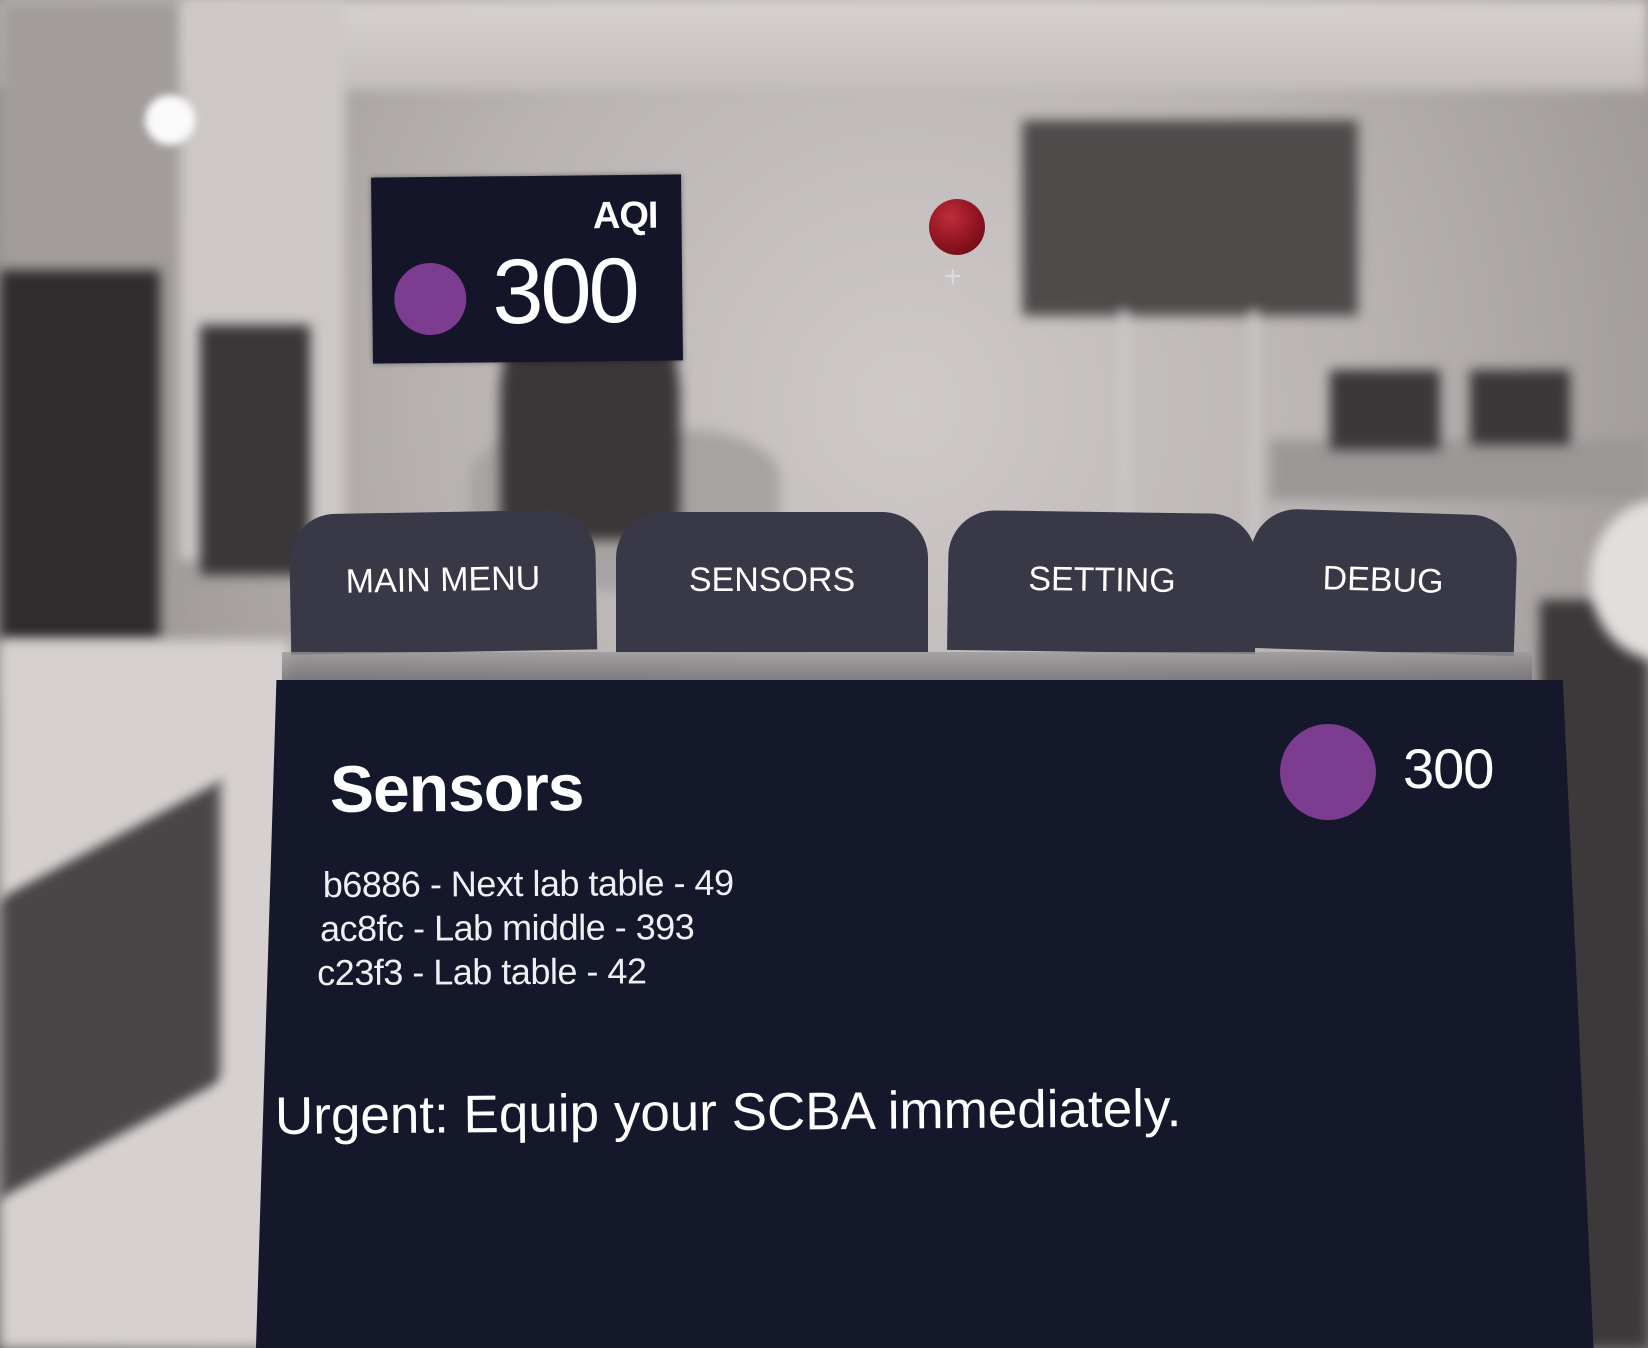  I want to click on tab-bar-divider, so click(907, 666).